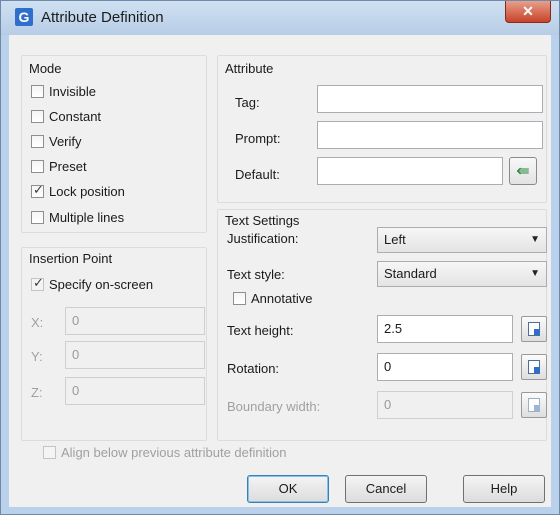 The height and width of the screenshot is (515, 560). I want to click on justification-label: Justification:, so click(263, 238).